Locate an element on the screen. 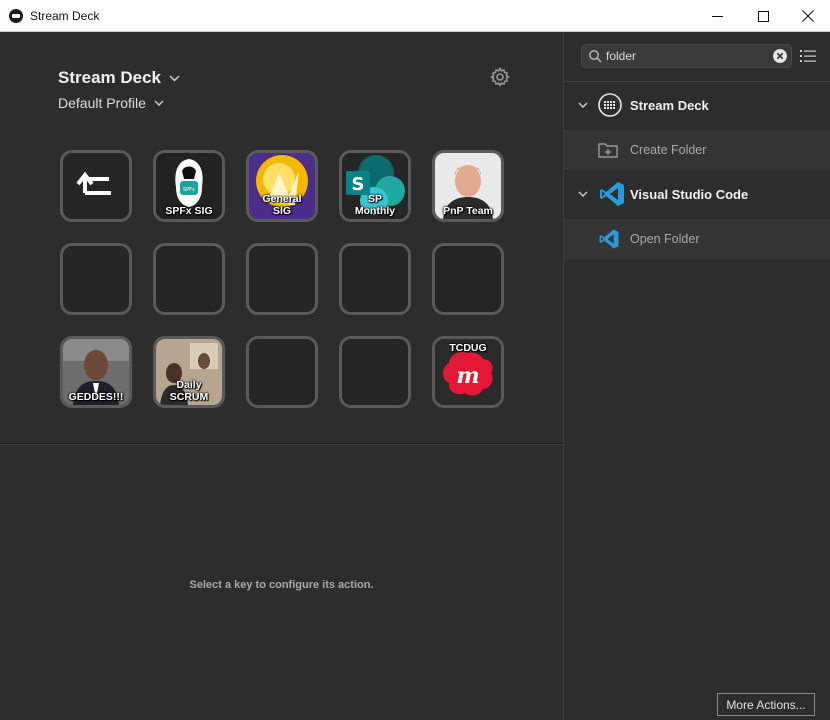 The width and height of the screenshot is (830, 720). category-label: Visual Studio Code is located at coordinates (689, 194).